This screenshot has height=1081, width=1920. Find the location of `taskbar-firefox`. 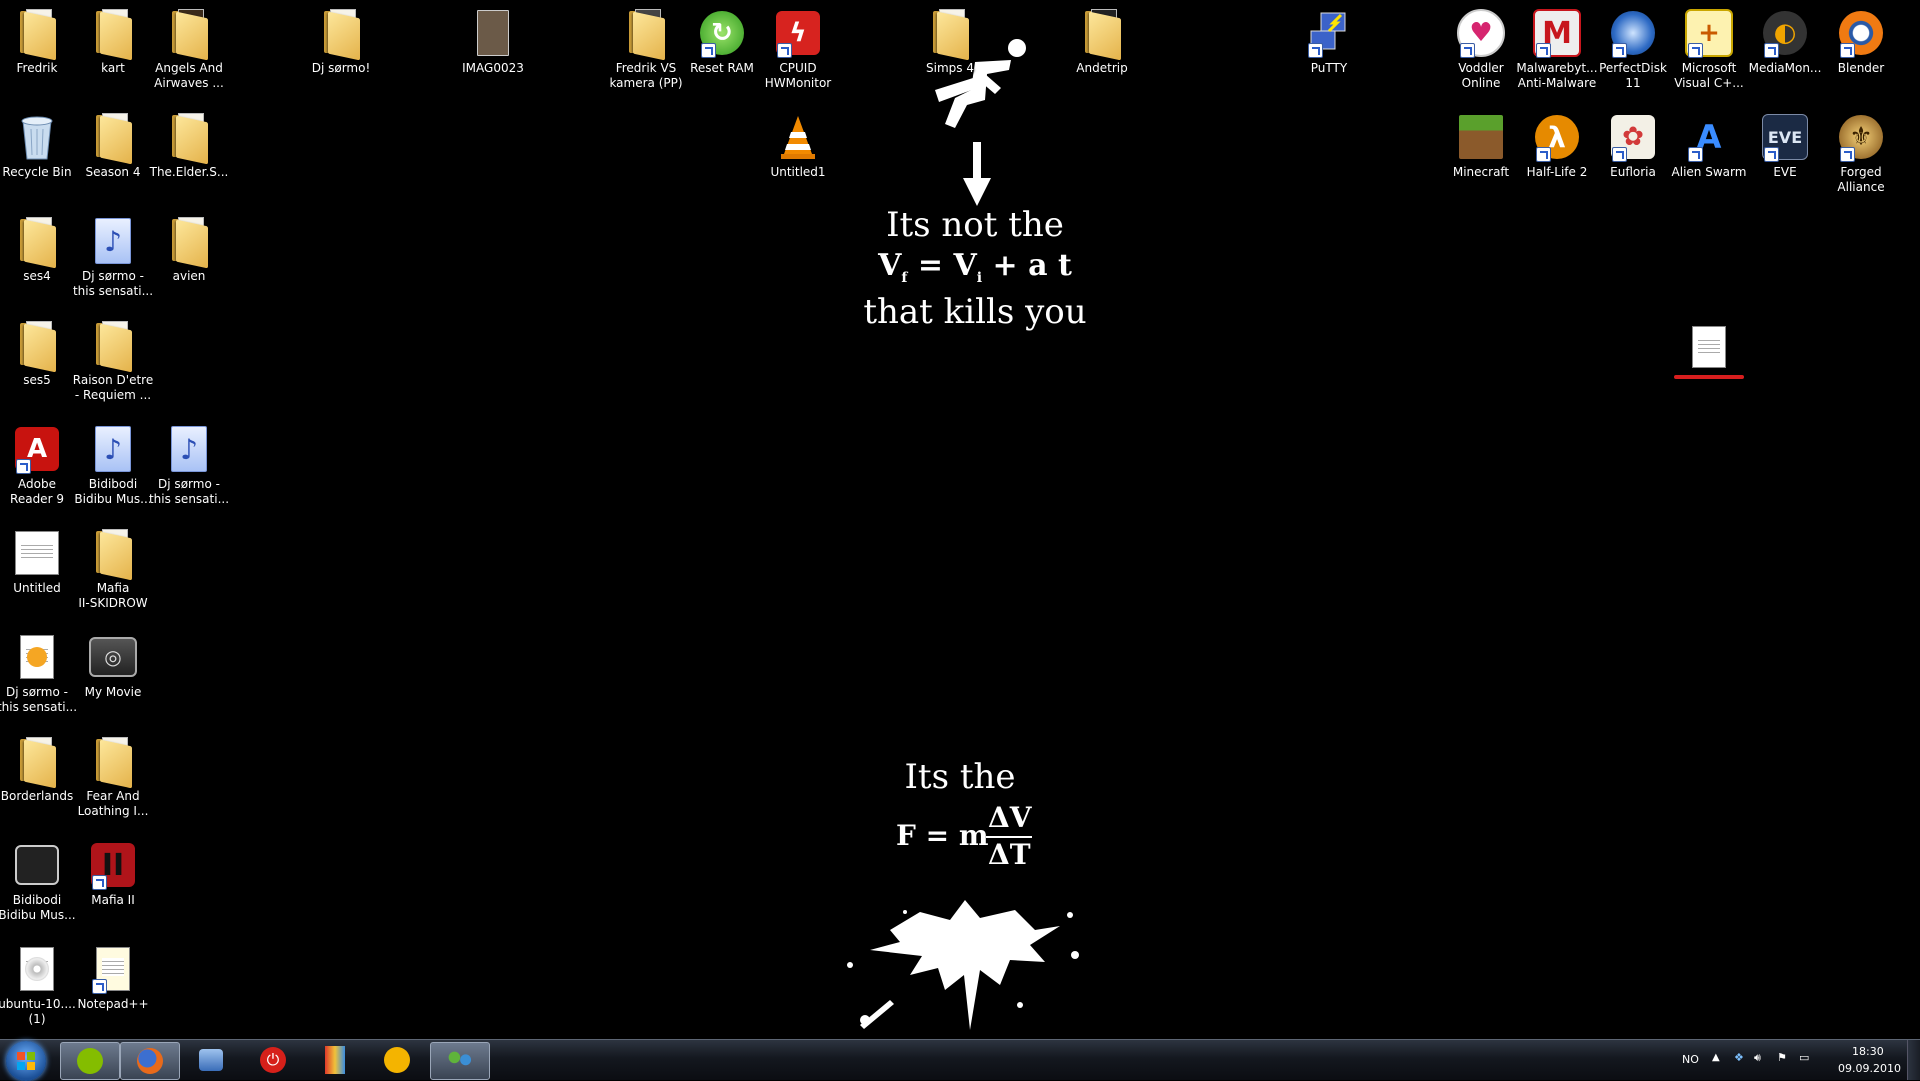

taskbar-firefox is located at coordinates (150, 1061).